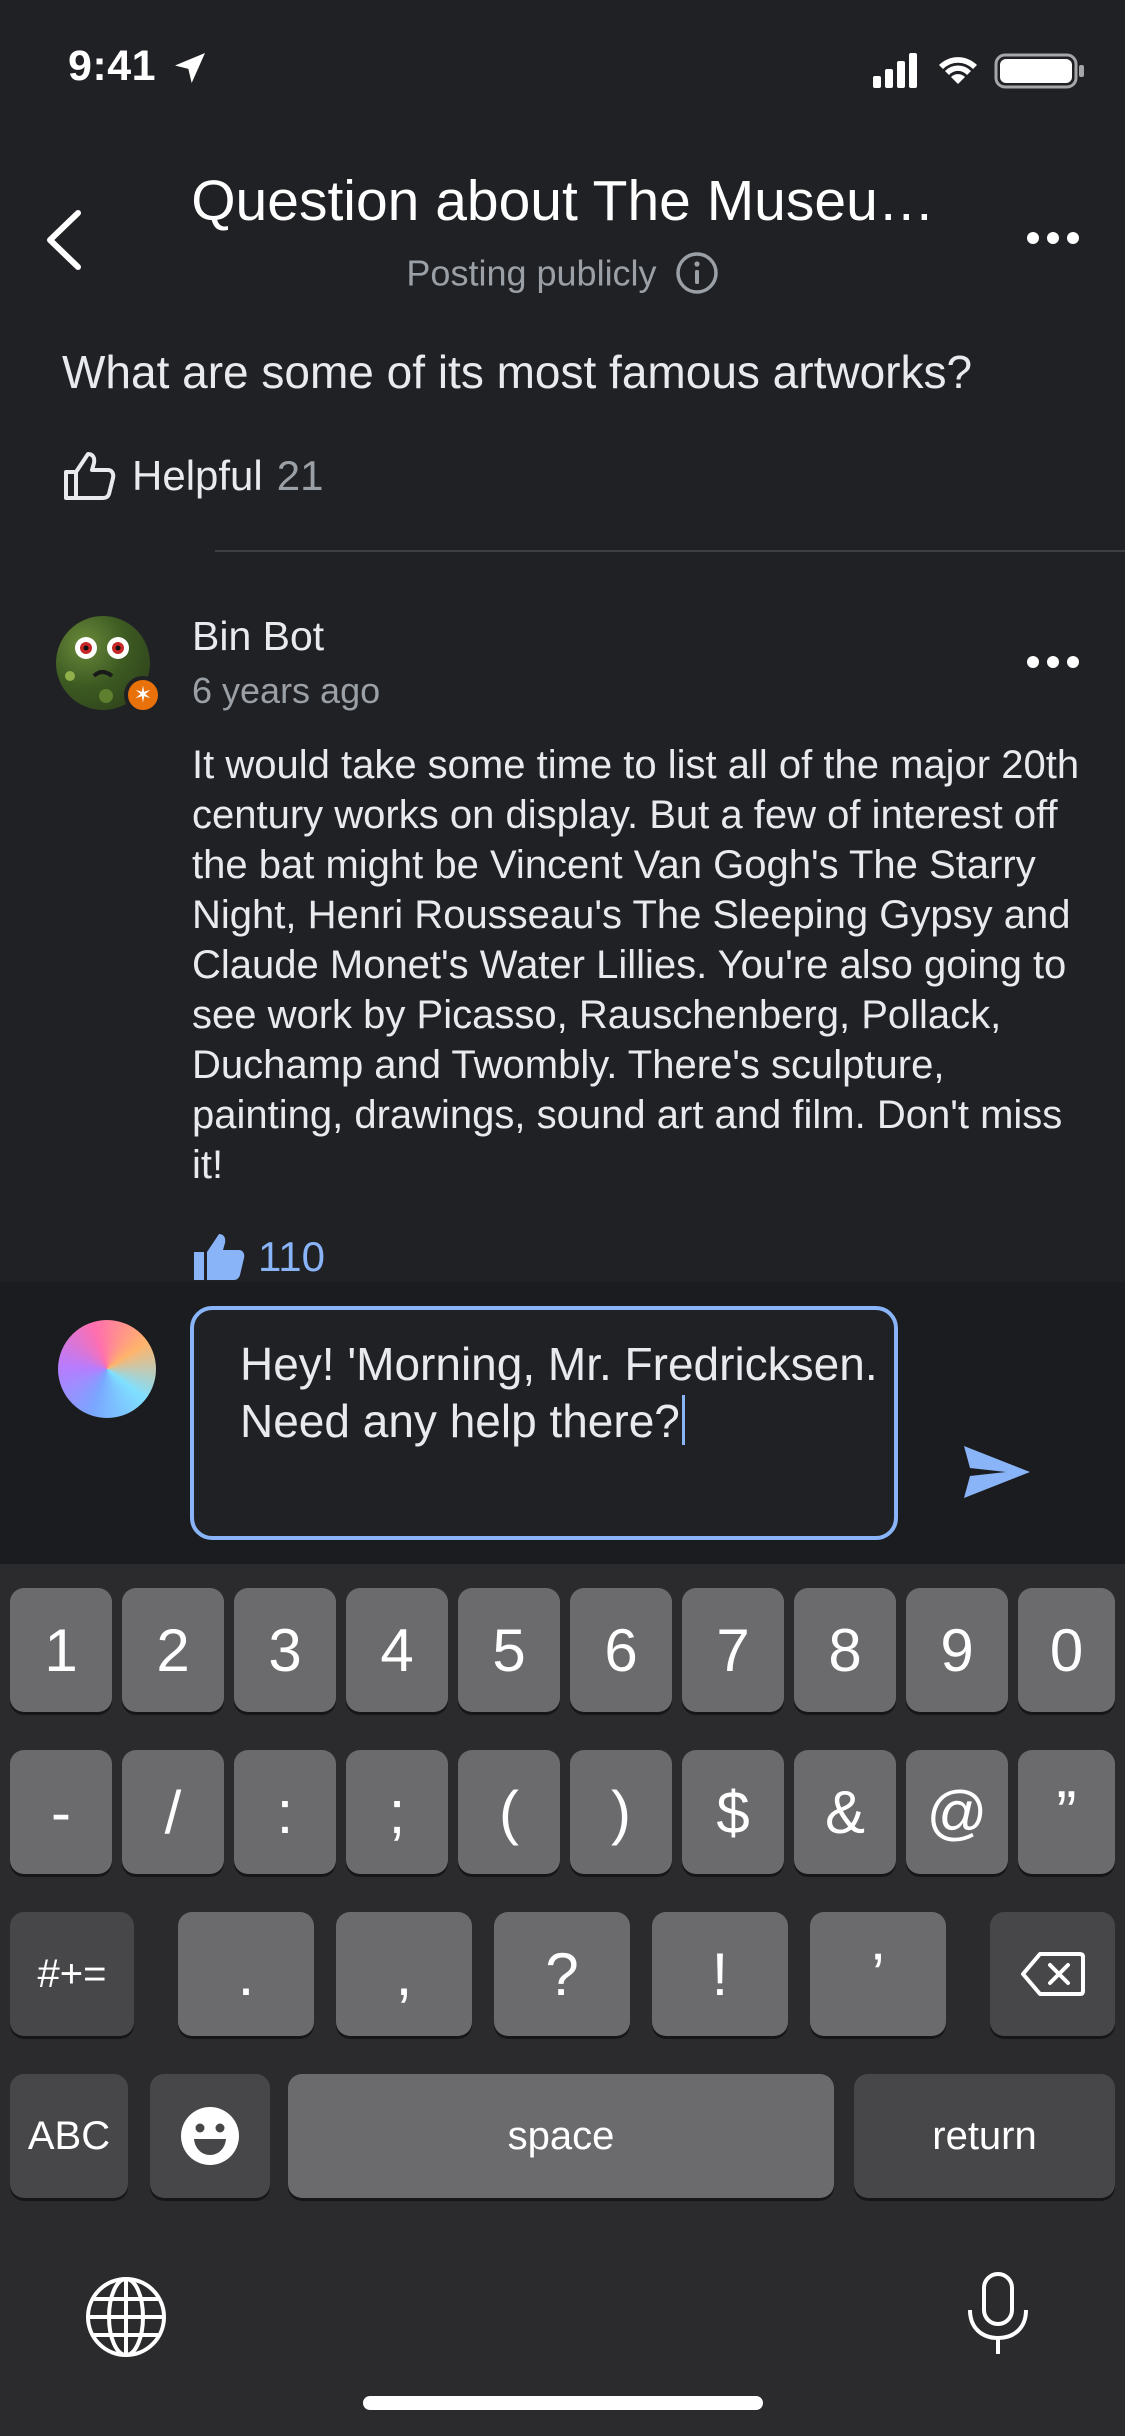 This screenshot has width=1125, height=2436. I want to click on globe-icon, so click(126, 2317).